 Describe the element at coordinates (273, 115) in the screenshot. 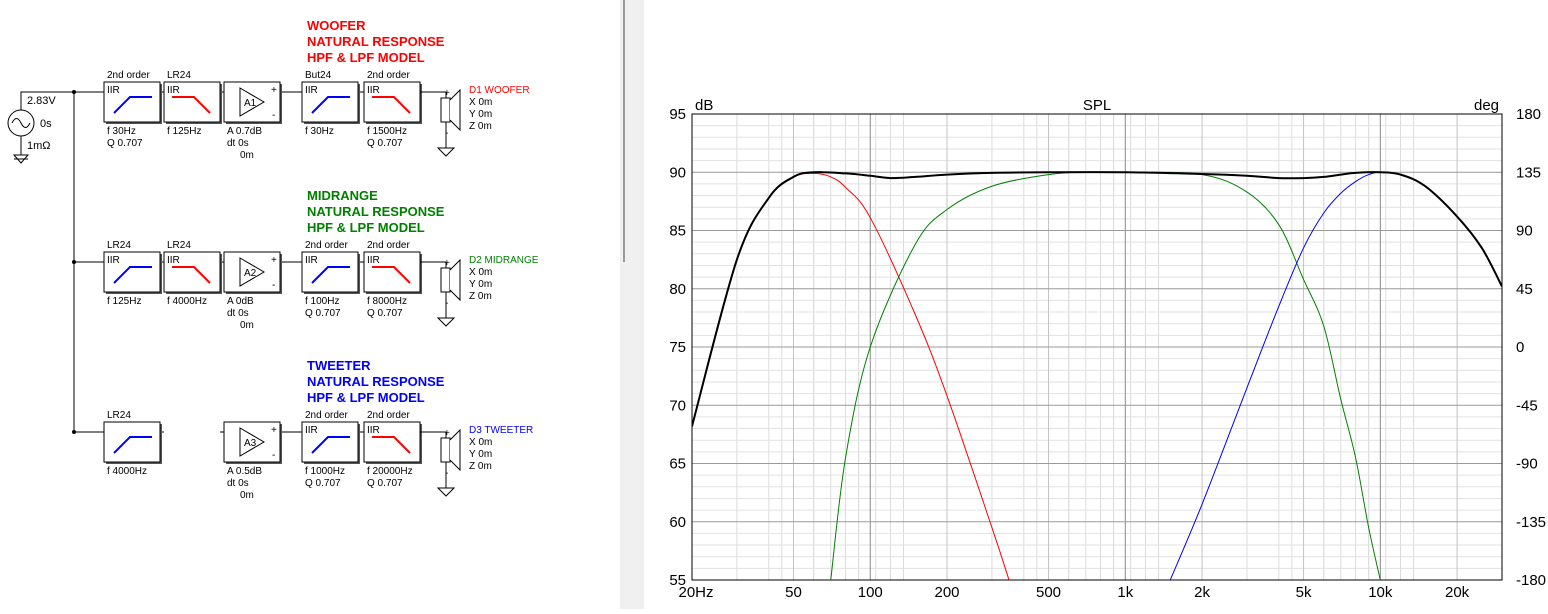

I see `minus-sign: -` at that location.